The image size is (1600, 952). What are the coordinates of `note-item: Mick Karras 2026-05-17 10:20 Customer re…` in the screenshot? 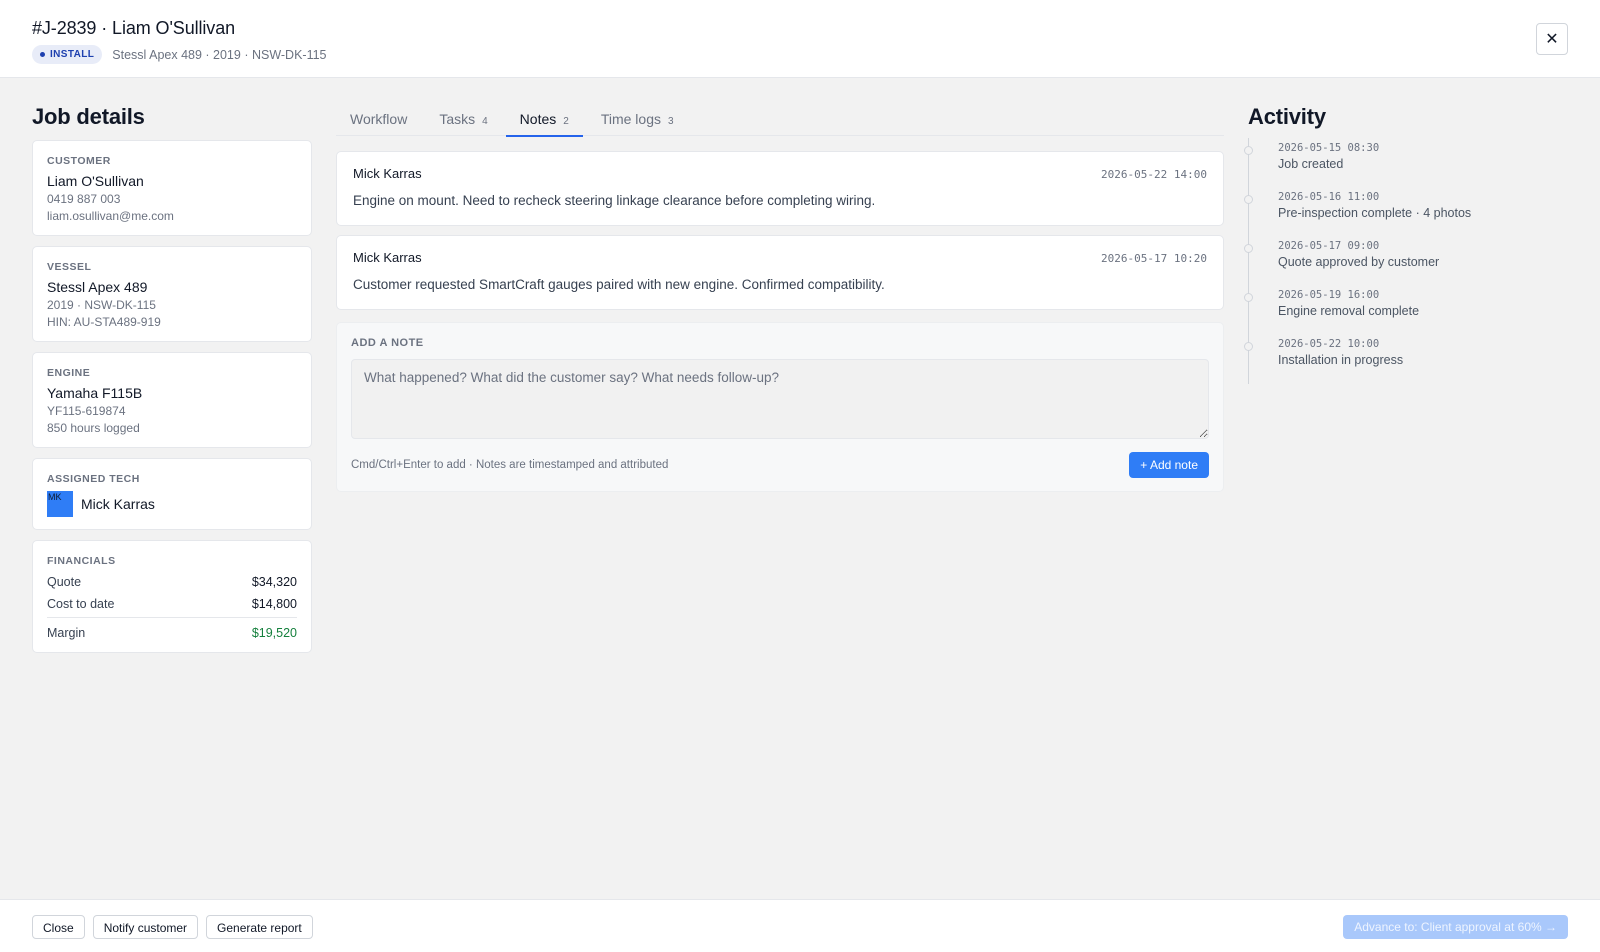 It's located at (780, 272).